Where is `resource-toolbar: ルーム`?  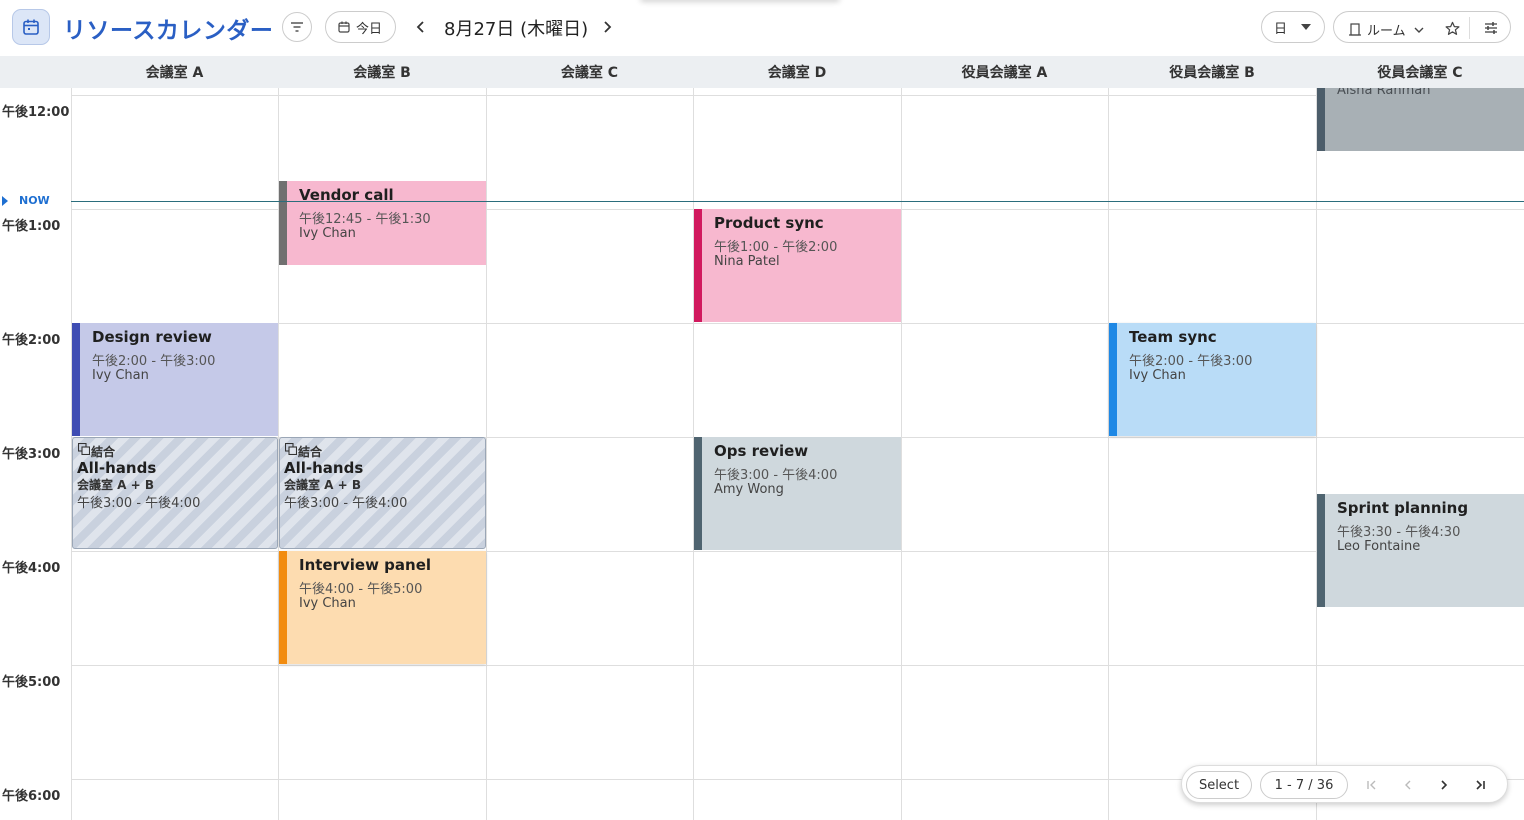
resource-toolbar: ルーム is located at coordinates (1422, 27).